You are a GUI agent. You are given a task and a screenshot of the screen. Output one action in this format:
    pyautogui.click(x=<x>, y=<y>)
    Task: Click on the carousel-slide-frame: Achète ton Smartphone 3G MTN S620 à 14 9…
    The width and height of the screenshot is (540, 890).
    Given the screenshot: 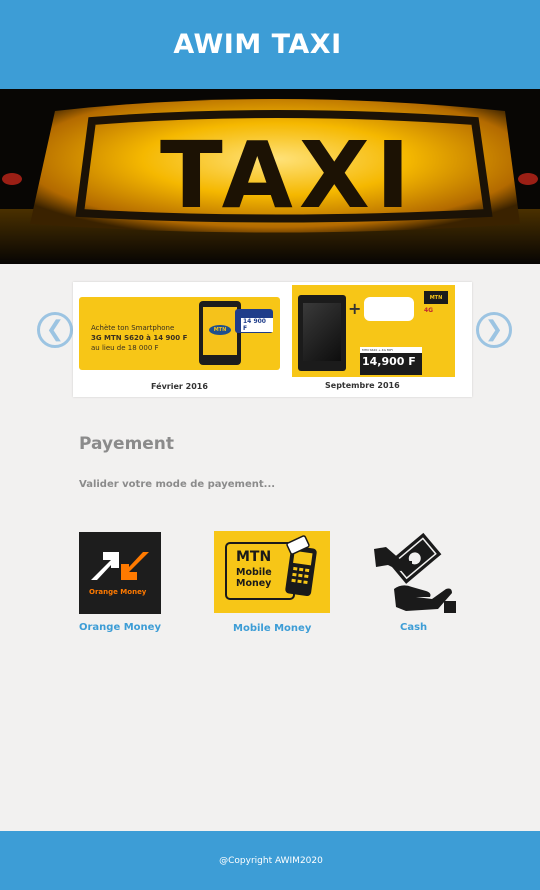 What is the action you would take?
    pyautogui.click(x=272, y=339)
    